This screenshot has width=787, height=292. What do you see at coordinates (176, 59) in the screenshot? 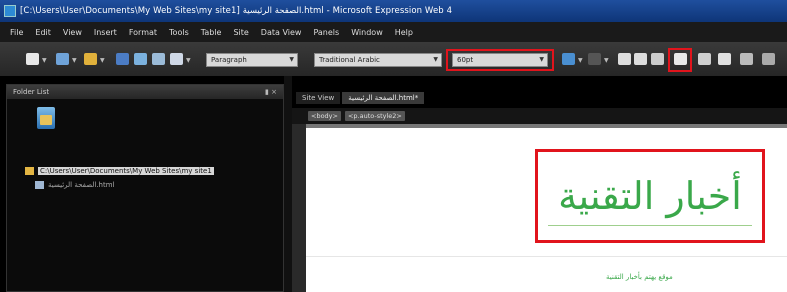
I see `browser-icon` at bounding box center [176, 59].